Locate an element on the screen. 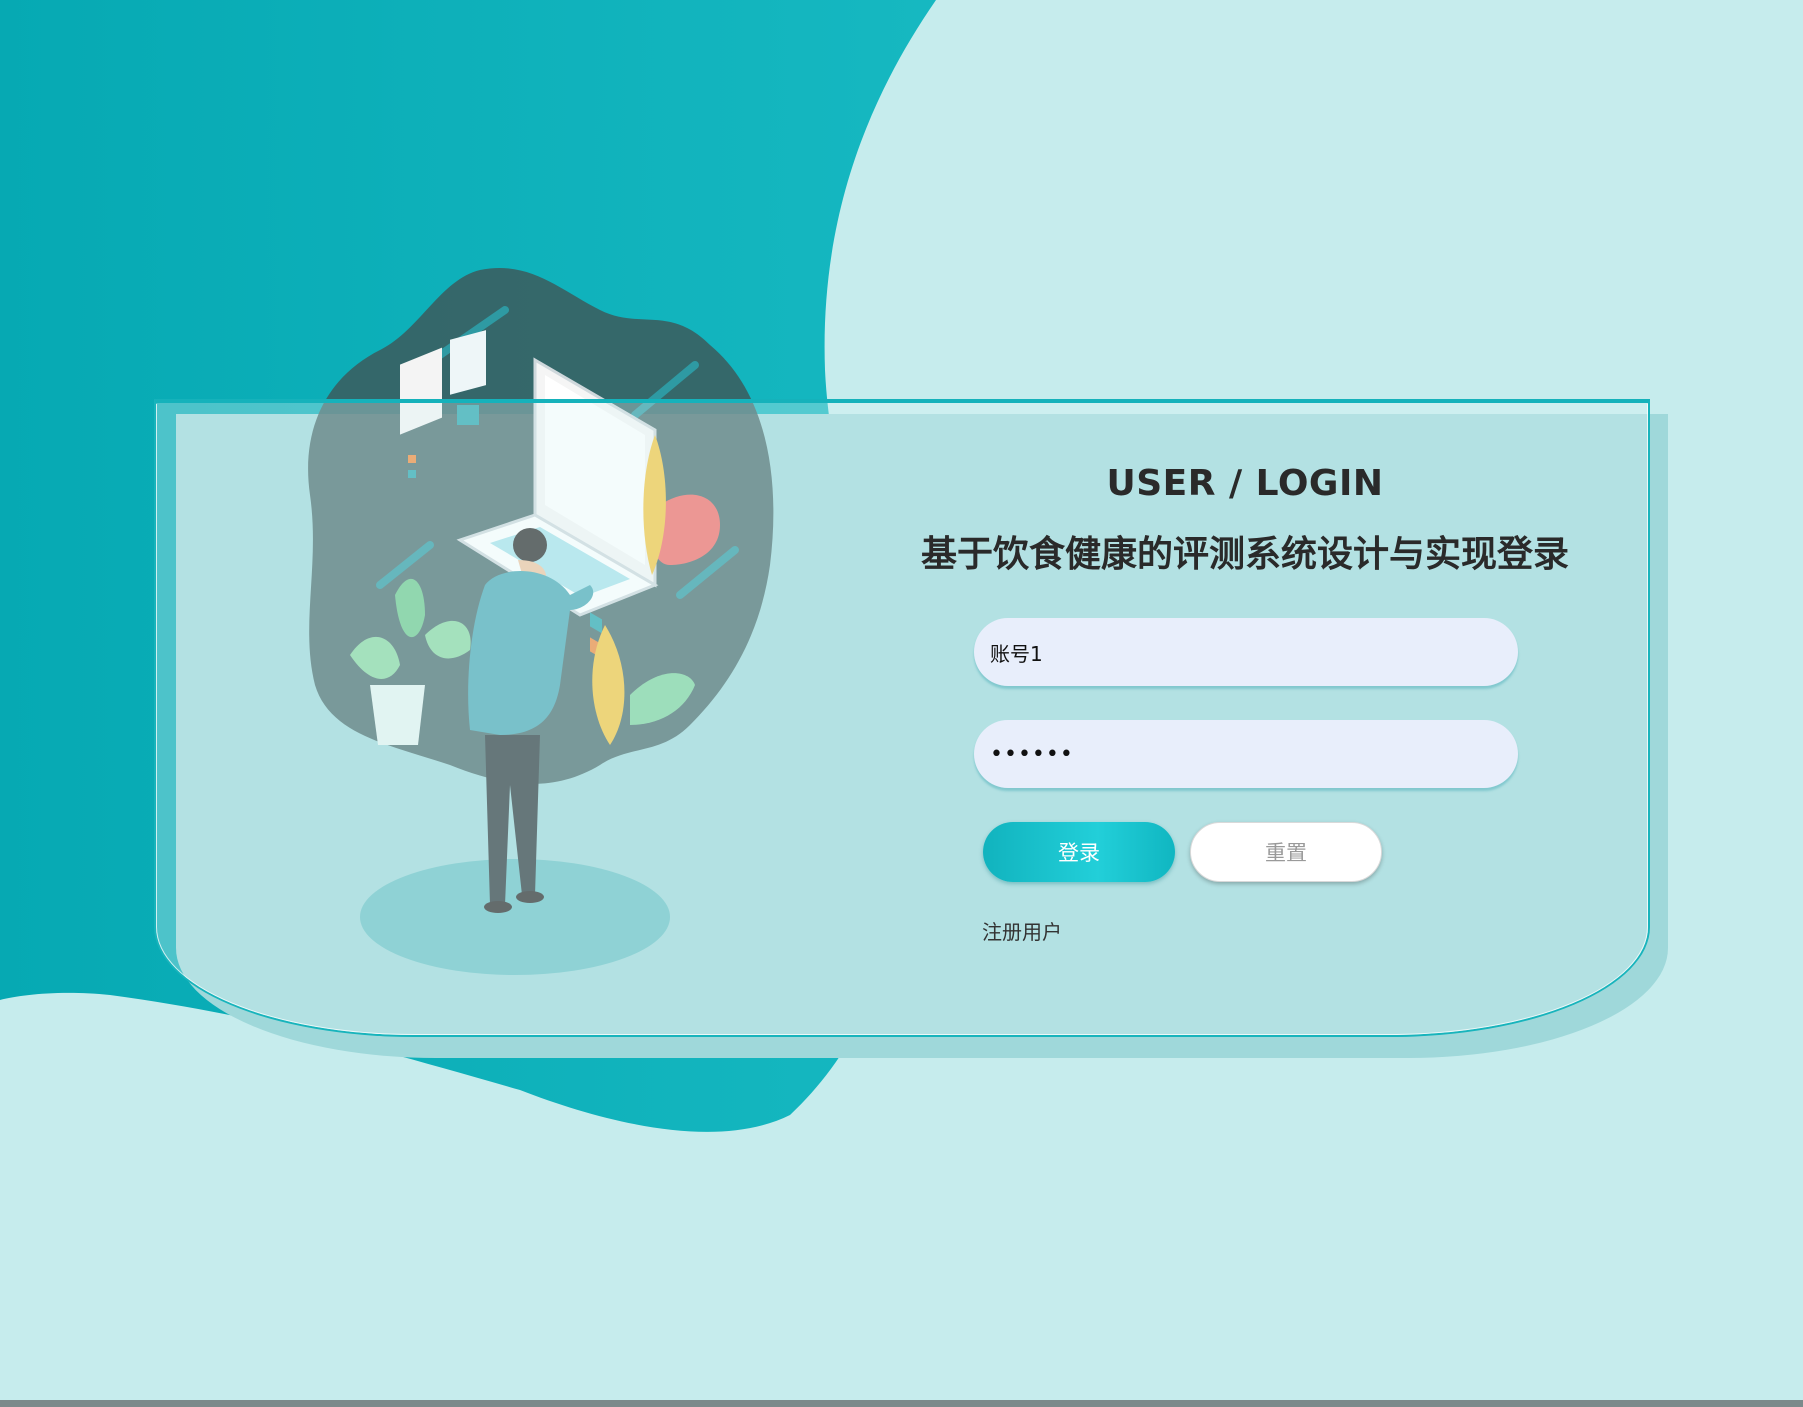  login-button: 登录 is located at coordinates (1079, 852).